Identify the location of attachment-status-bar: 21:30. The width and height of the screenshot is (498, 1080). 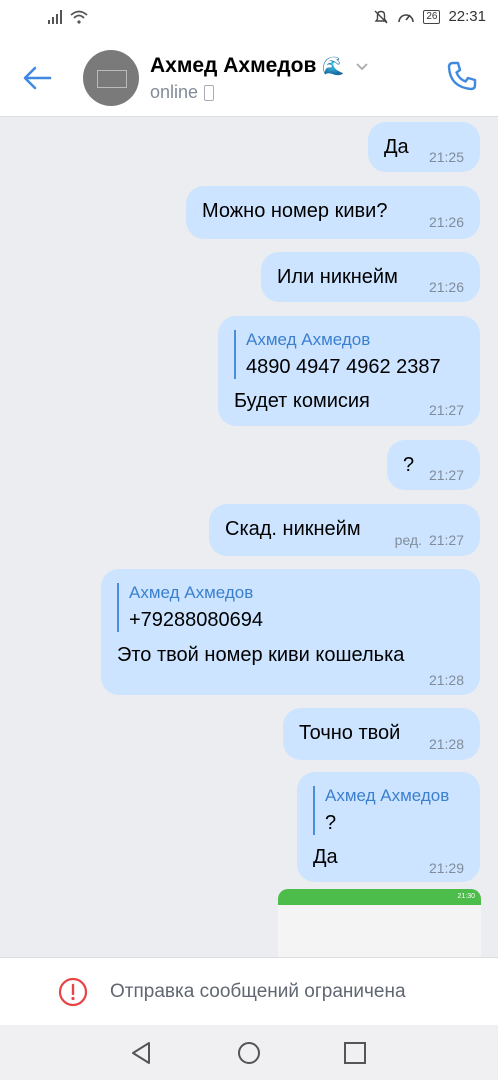
(379, 897).